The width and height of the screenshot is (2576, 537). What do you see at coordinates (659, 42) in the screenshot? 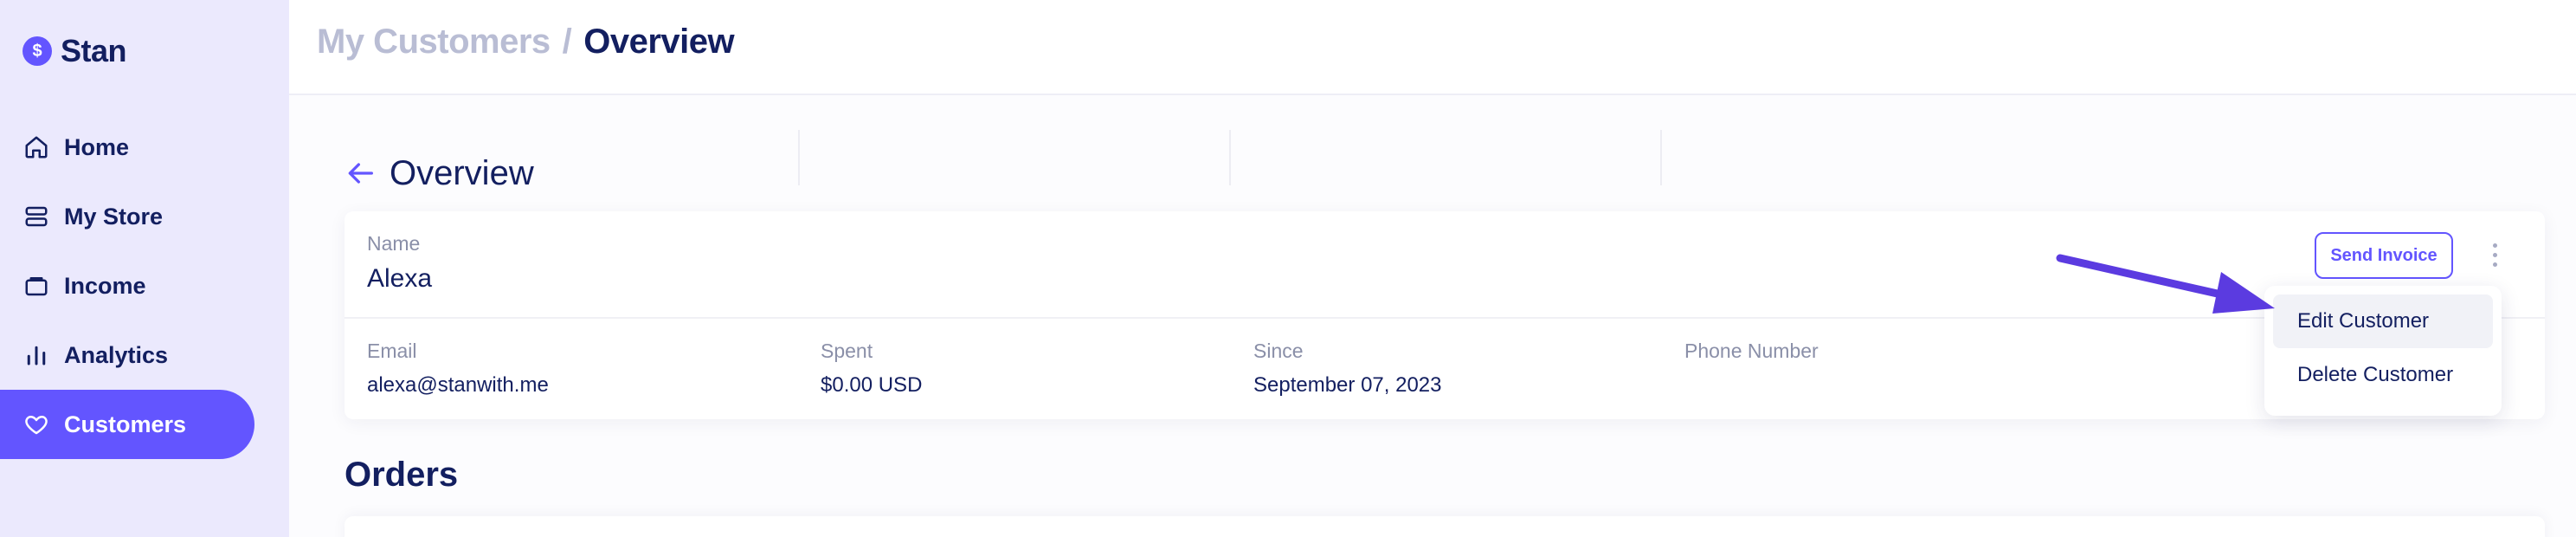
I see `breadcrumb-current: Overview` at bounding box center [659, 42].